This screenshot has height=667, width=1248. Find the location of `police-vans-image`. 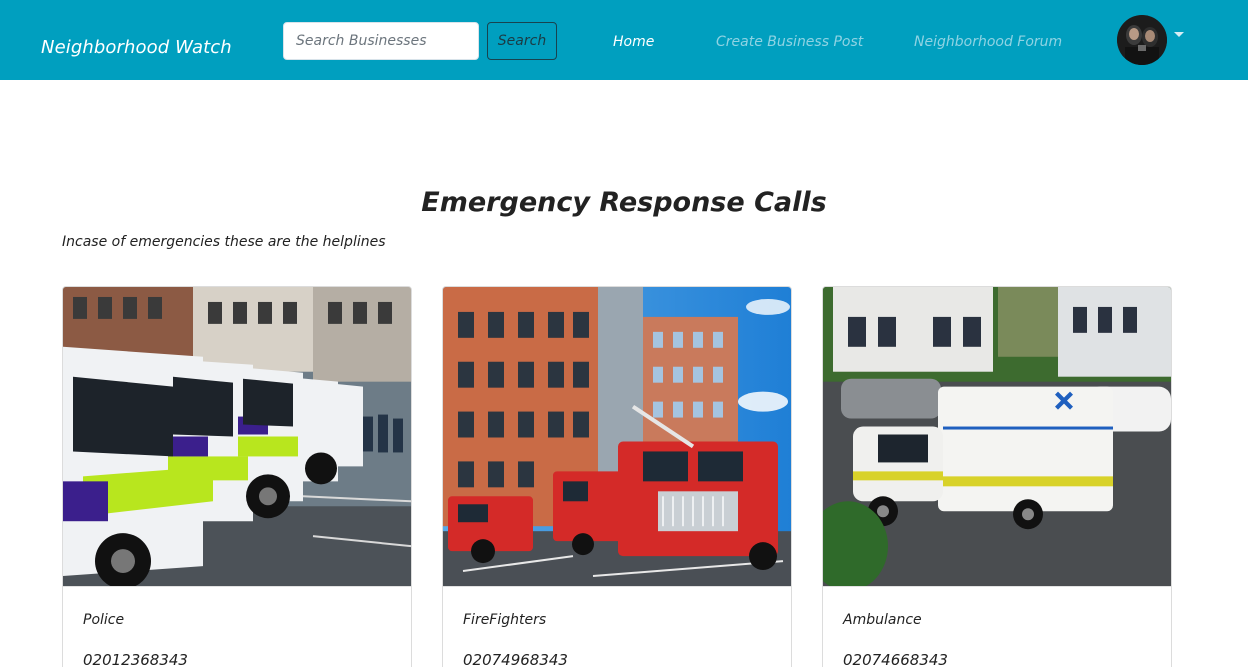

police-vans-image is located at coordinates (237, 437).